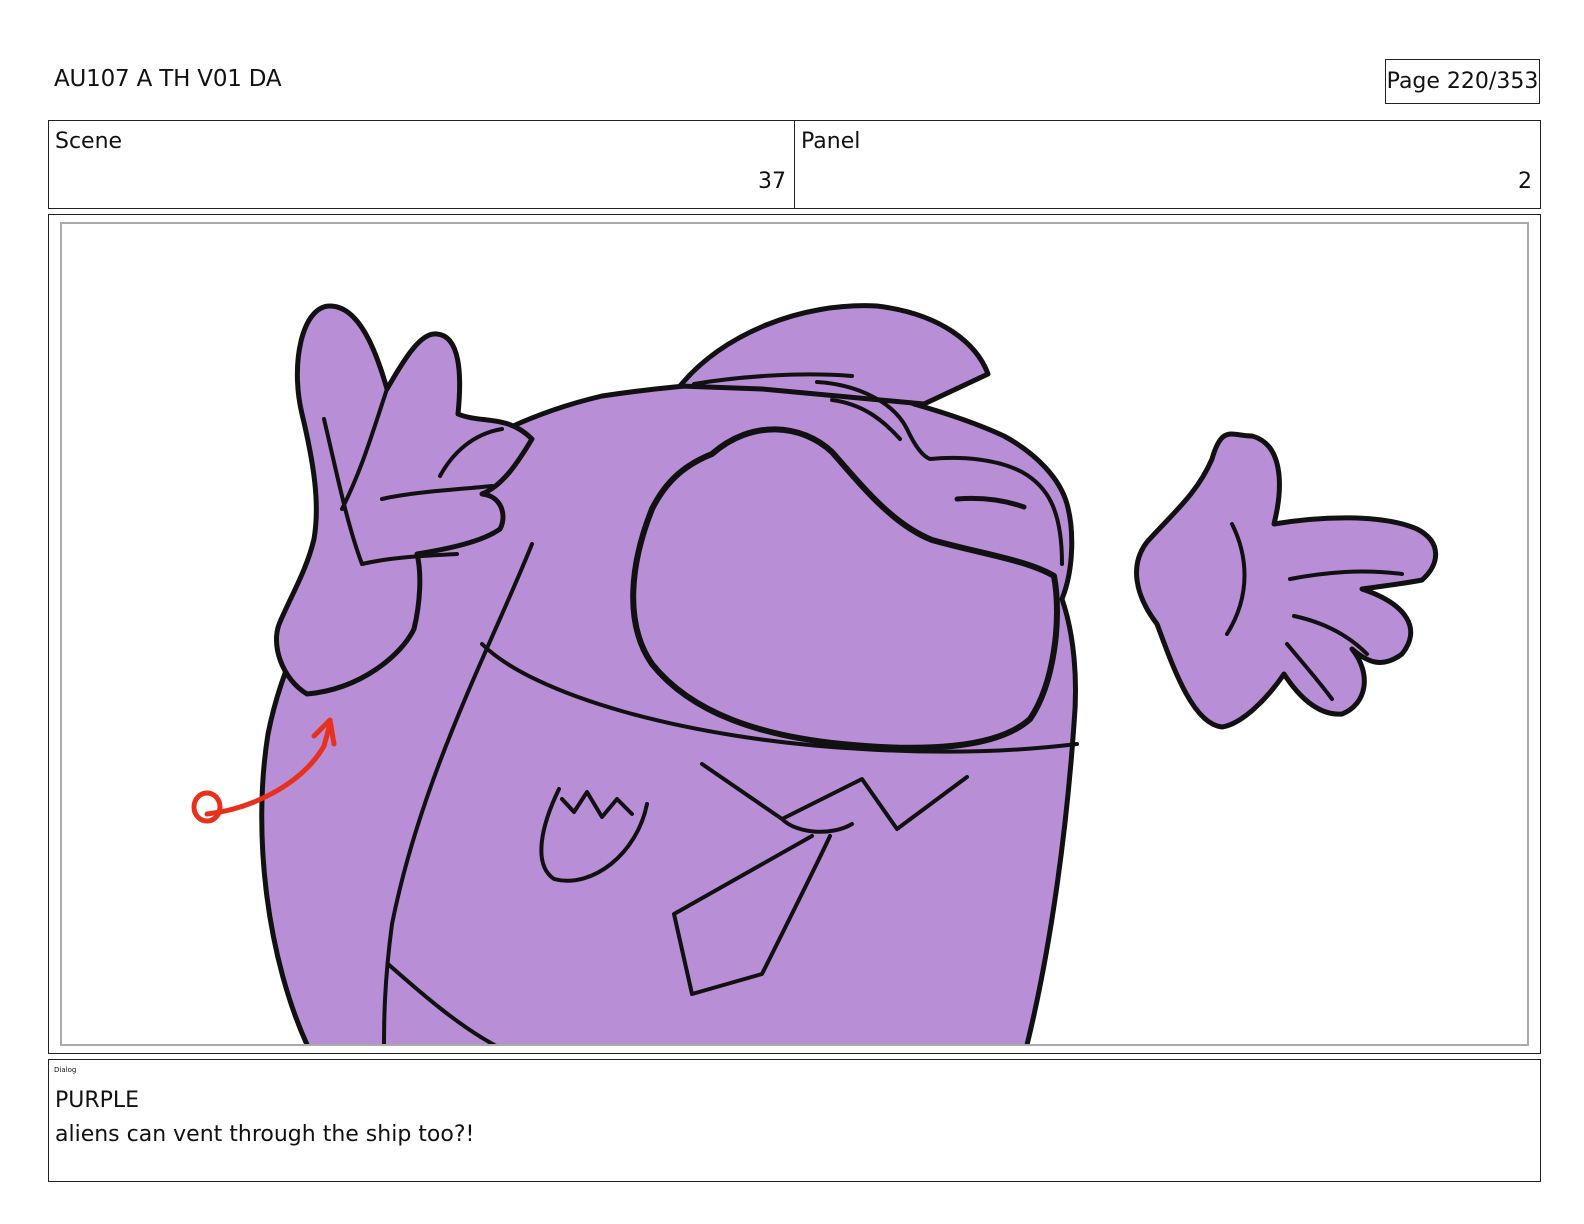 The image size is (1584, 1224). I want to click on scene-label: Scene, so click(89, 141).